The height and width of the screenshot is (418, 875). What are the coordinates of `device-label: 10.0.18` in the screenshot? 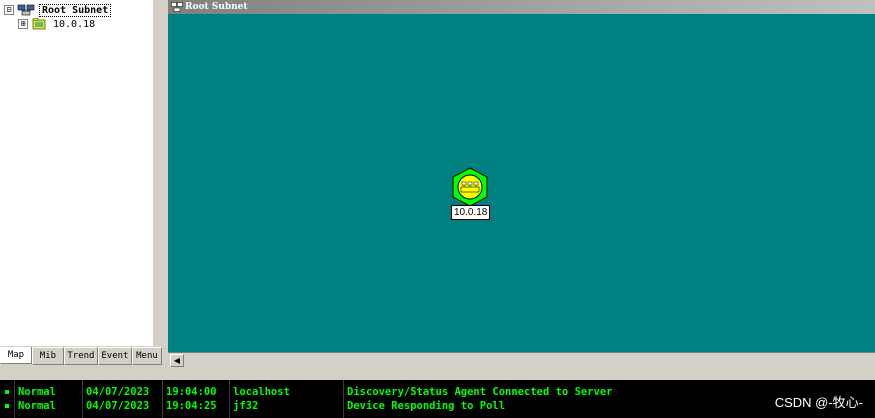 It's located at (471, 212).